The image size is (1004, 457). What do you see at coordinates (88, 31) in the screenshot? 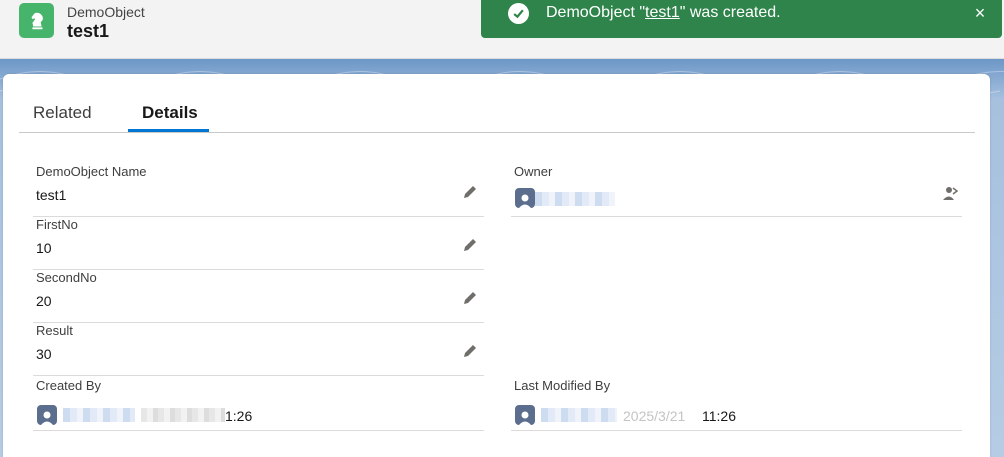
I see `record-title: test1` at bounding box center [88, 31].